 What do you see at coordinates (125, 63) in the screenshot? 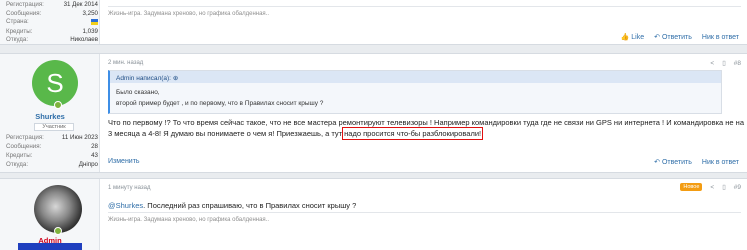
I see `post-time: 2 мин. назад` at bounding box center [125, 63].